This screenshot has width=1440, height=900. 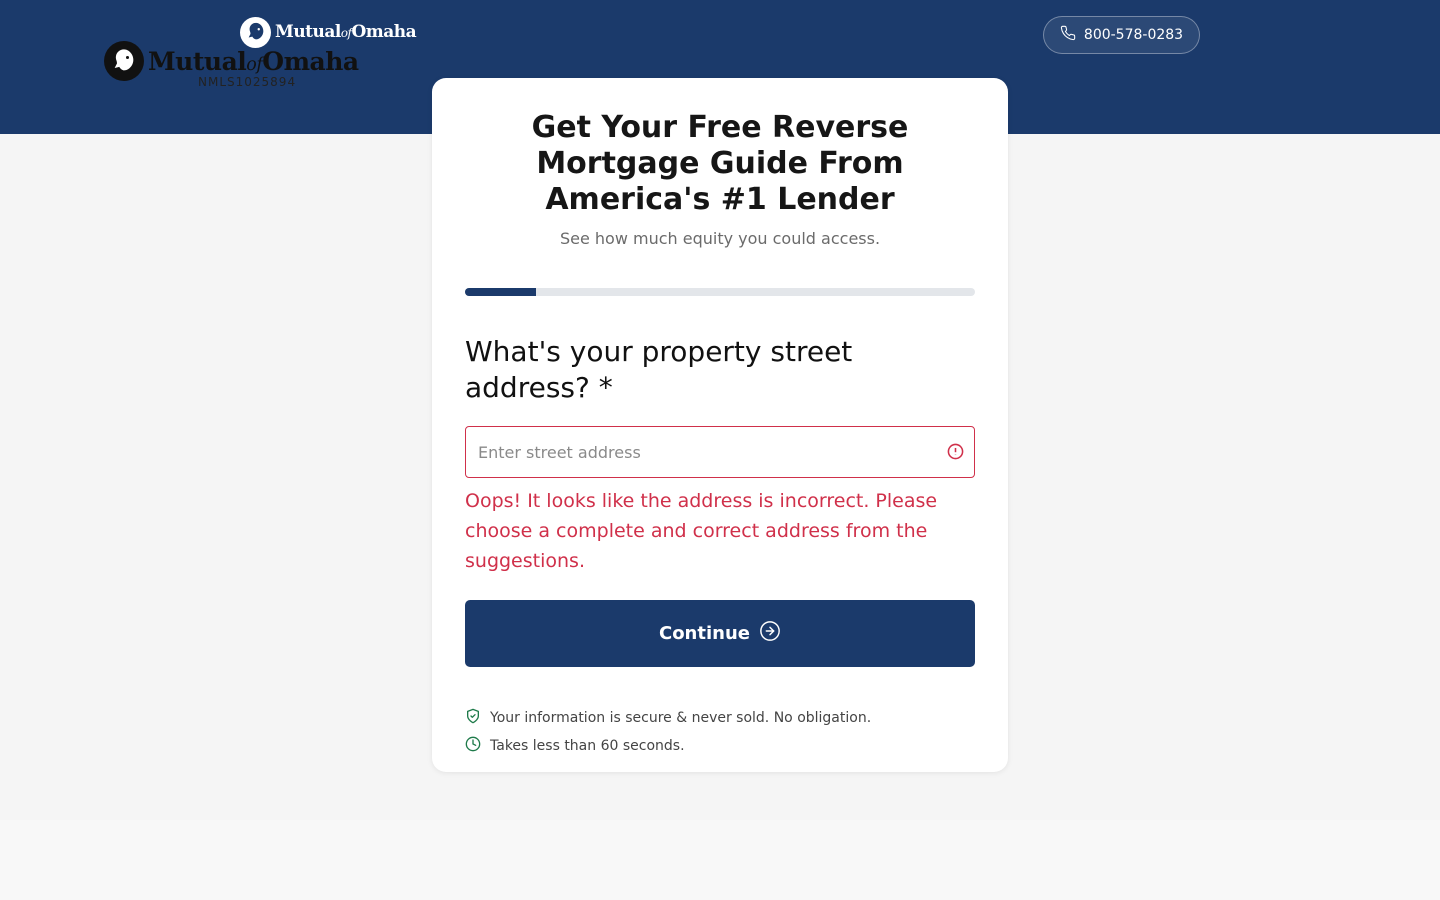 I want to click on page-subtitle: See how much equity you could access., so click(x=720, y=238).